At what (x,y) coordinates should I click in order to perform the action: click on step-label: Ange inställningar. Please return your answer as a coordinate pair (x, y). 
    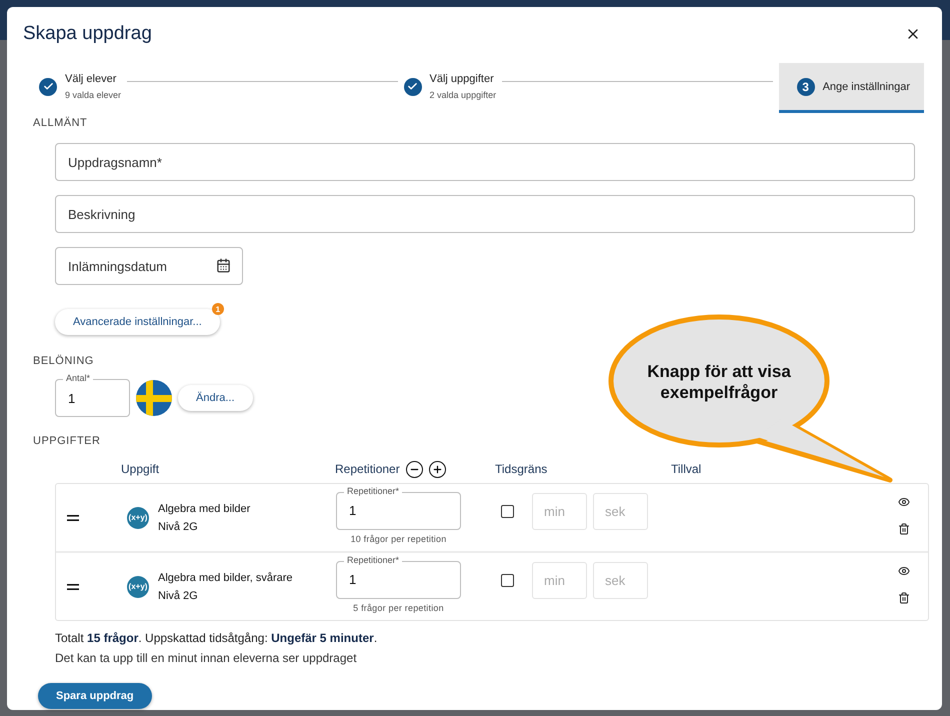
    Looking at the image, I should click on (866, 86).